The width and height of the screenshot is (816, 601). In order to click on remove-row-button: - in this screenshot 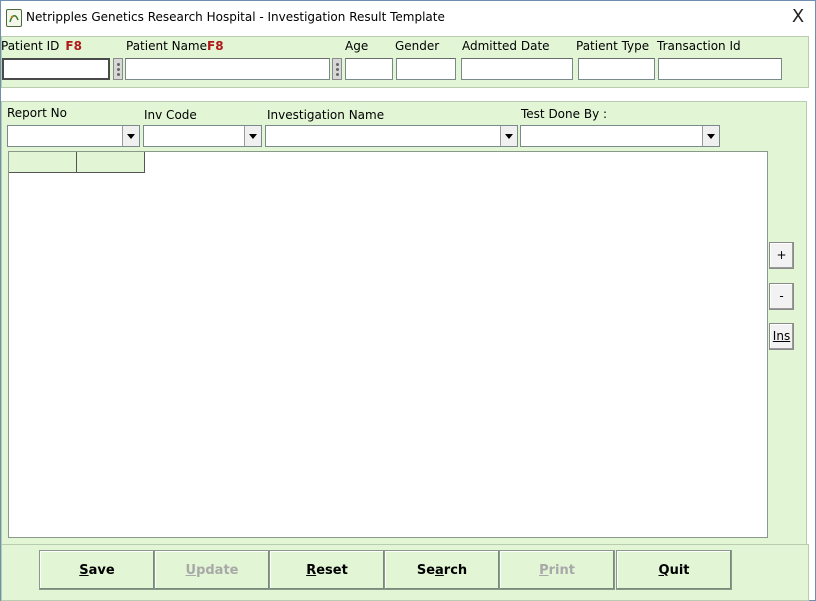, I will do `click(781, 296)`.